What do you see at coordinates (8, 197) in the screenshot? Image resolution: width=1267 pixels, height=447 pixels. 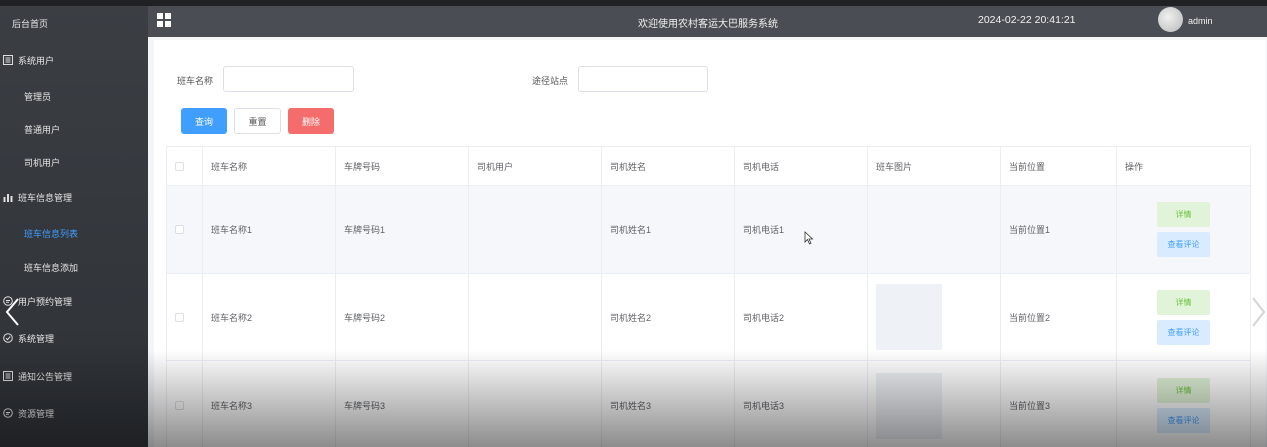 I see `bar-chart-icon` at bounding box center [8, 197].